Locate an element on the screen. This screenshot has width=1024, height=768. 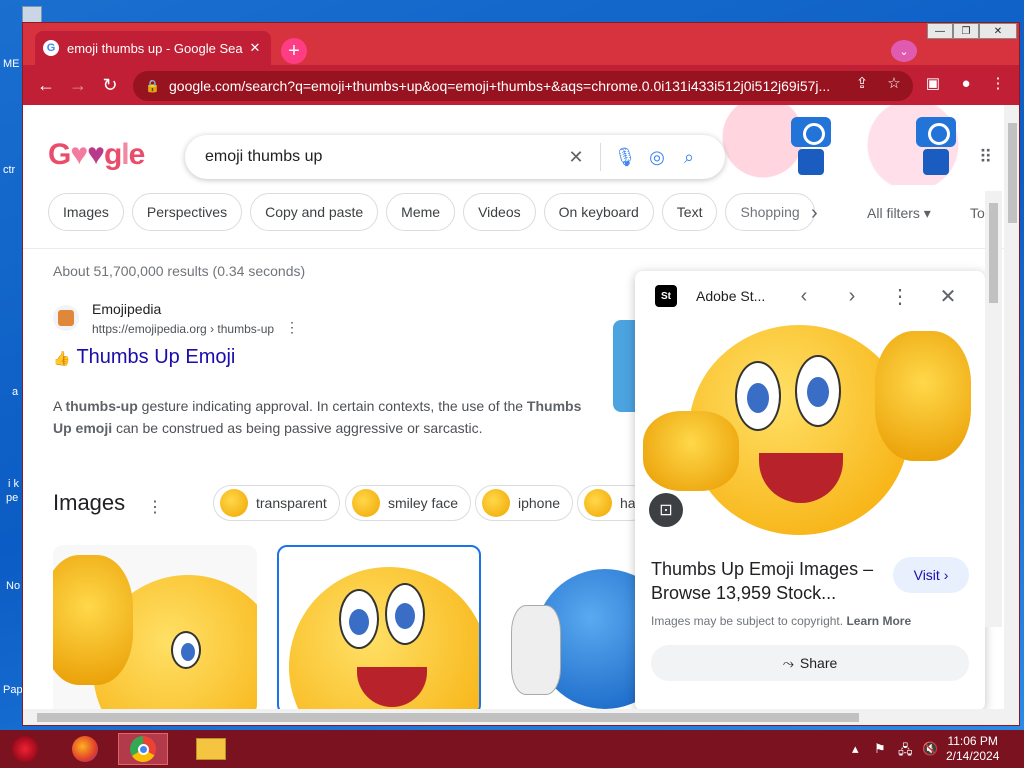
restore-button: ❐ is located at coordinates (966, 31).